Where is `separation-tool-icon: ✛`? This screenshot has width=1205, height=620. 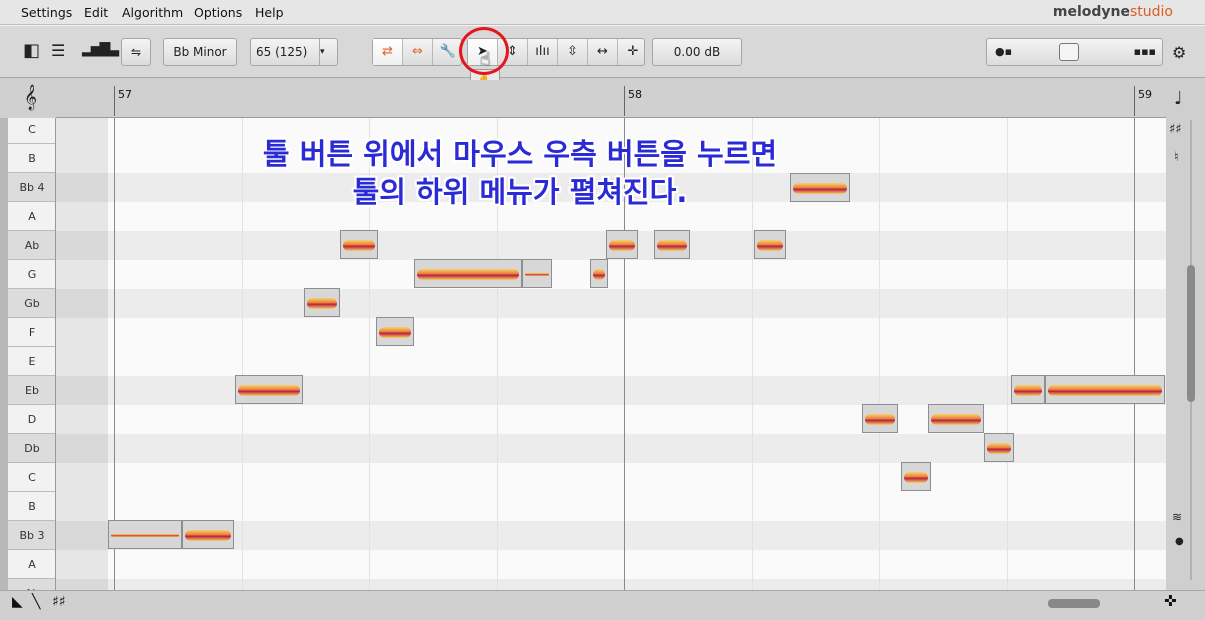
separation-tool-icon: ✛ is located at coordinates (633, 51).